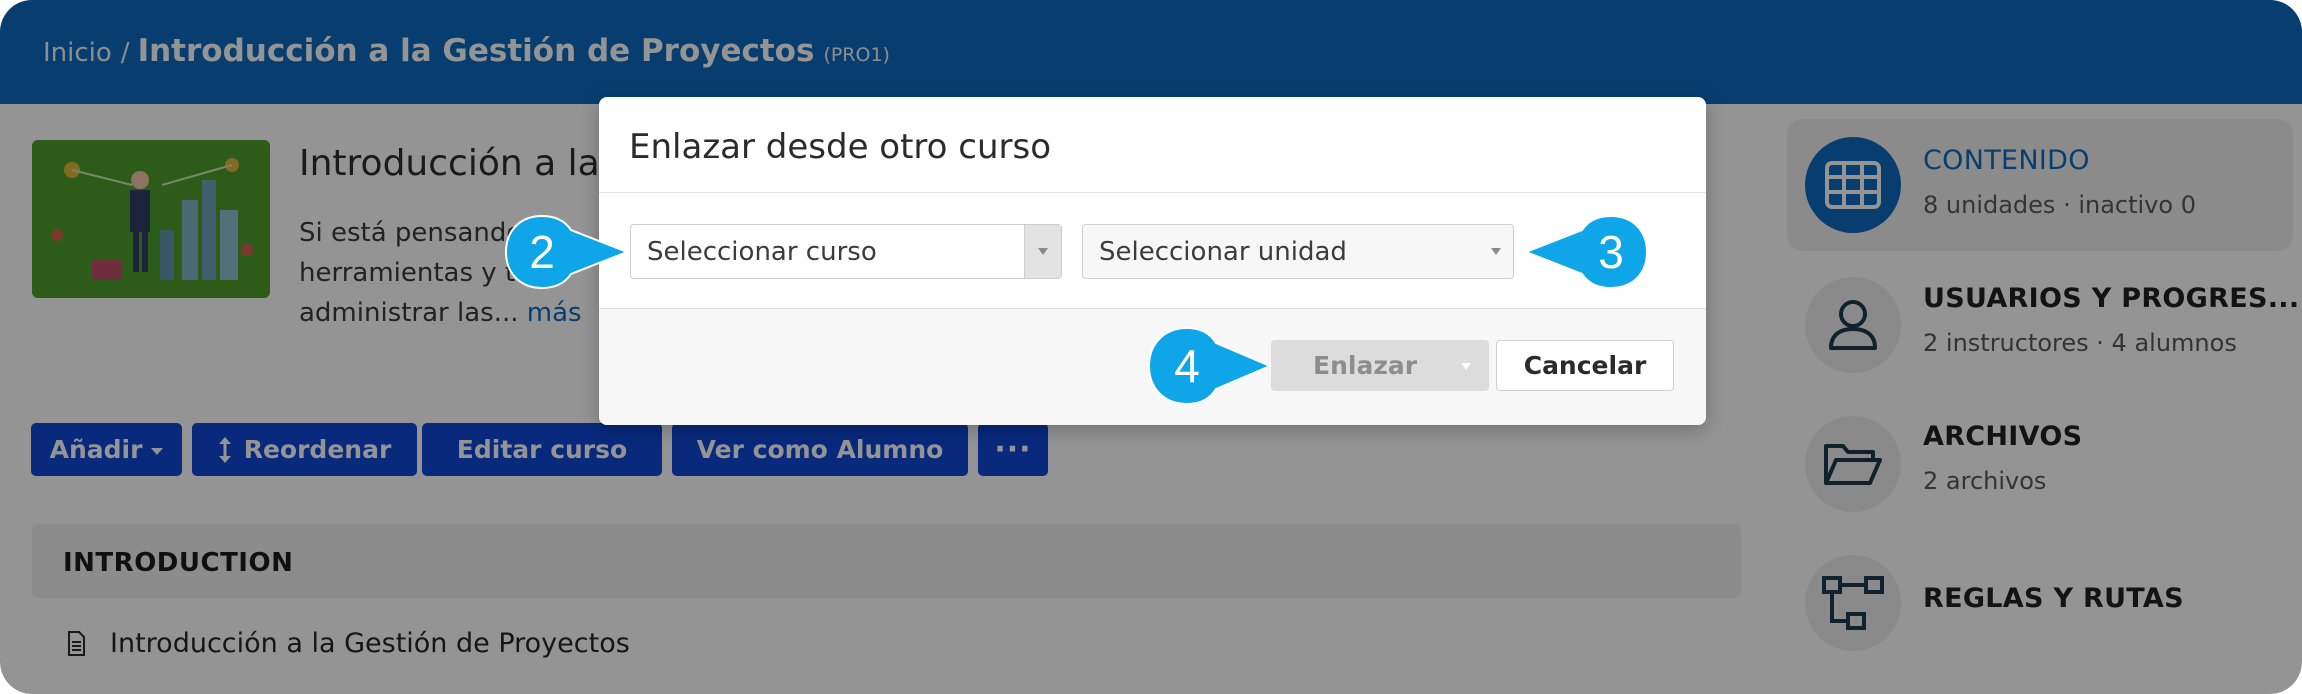 Image resolution: width=2302 pixels, height=694 pixels. I want to click on callout-number: 2, so click(542, 252).